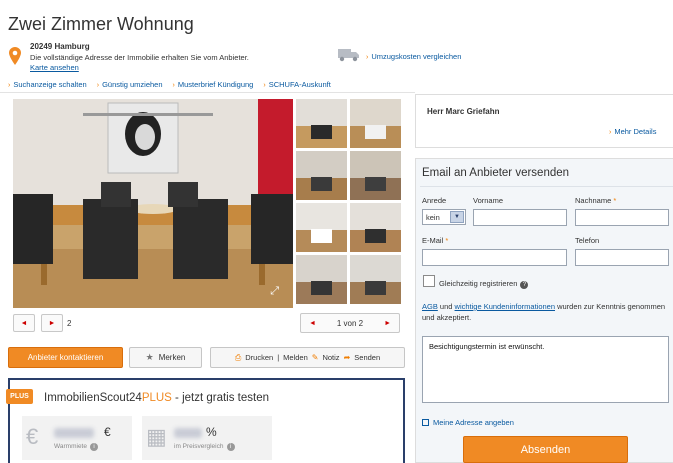  I want to click on chart-search-icon: ▦, so click(156, 436).